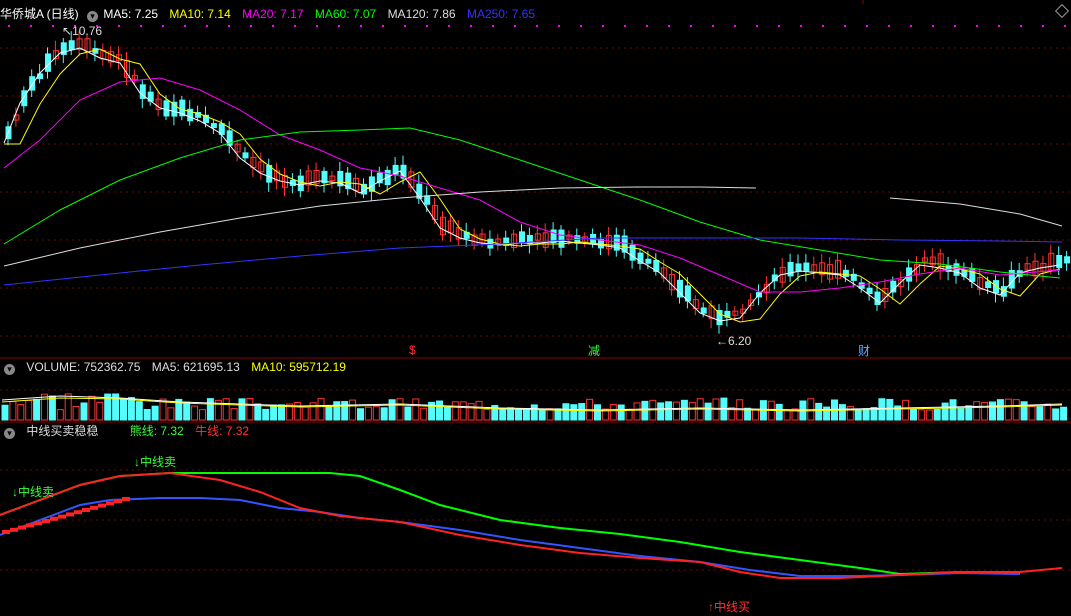 The width and height of the screenshot is (1071, 616). I want to click on bull-line-value: 牛线: 7.32, so click(222, 431).